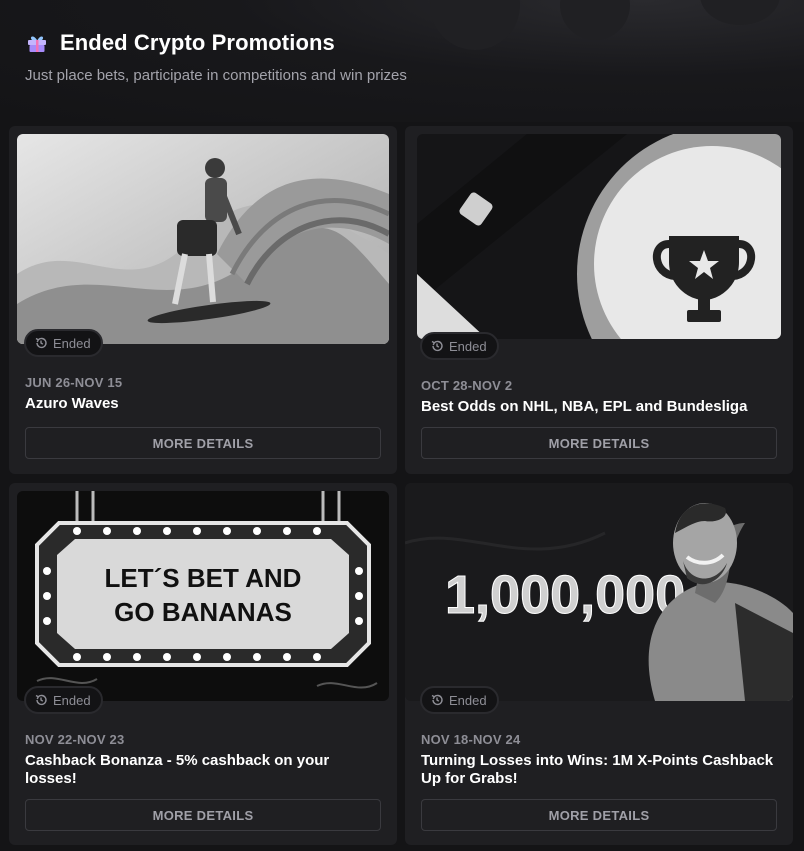 The image size is (804, 851). What do you see at coordinates (74, 382) in the screenshot?
I see `promotion-dates: JUN 26-NOV 15` at bounding box center [74, 382].